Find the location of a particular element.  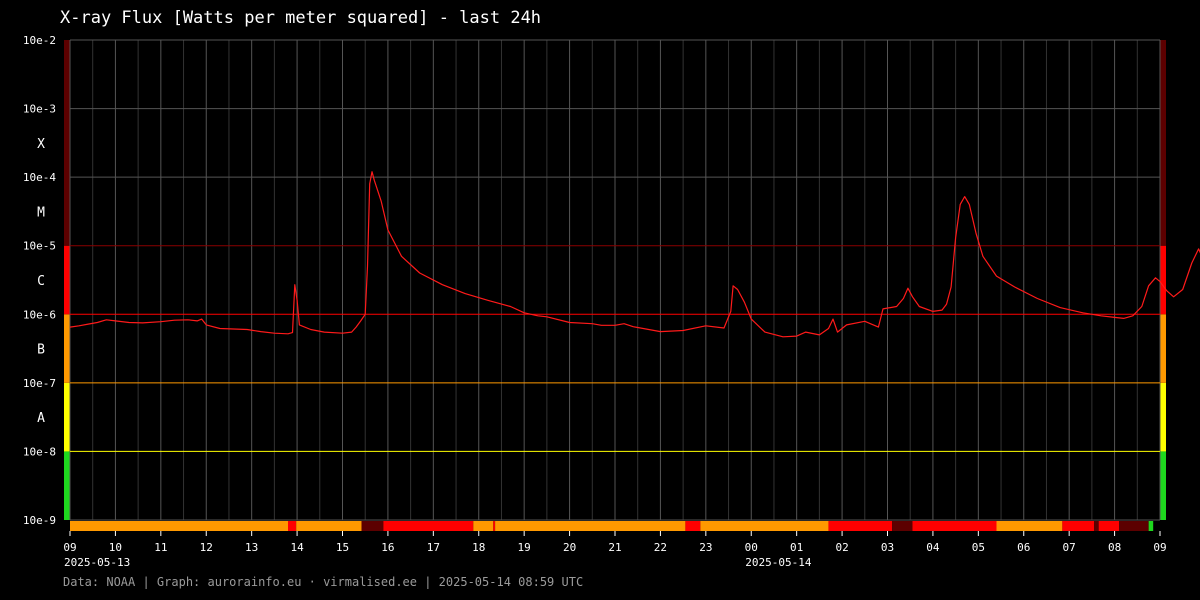

x-tick-label: 23 is located at coordinates (705, 547).